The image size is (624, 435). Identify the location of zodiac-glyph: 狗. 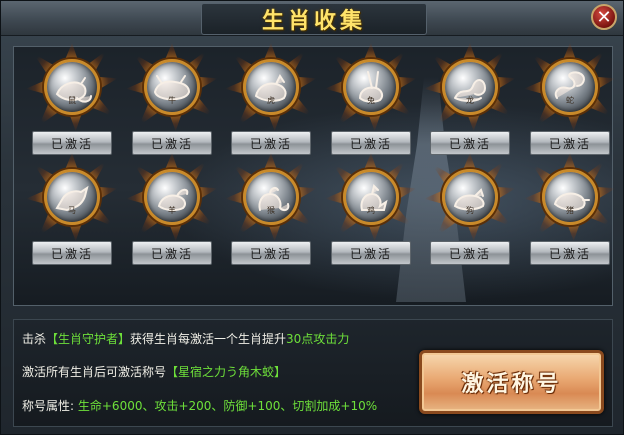
(470, 210).